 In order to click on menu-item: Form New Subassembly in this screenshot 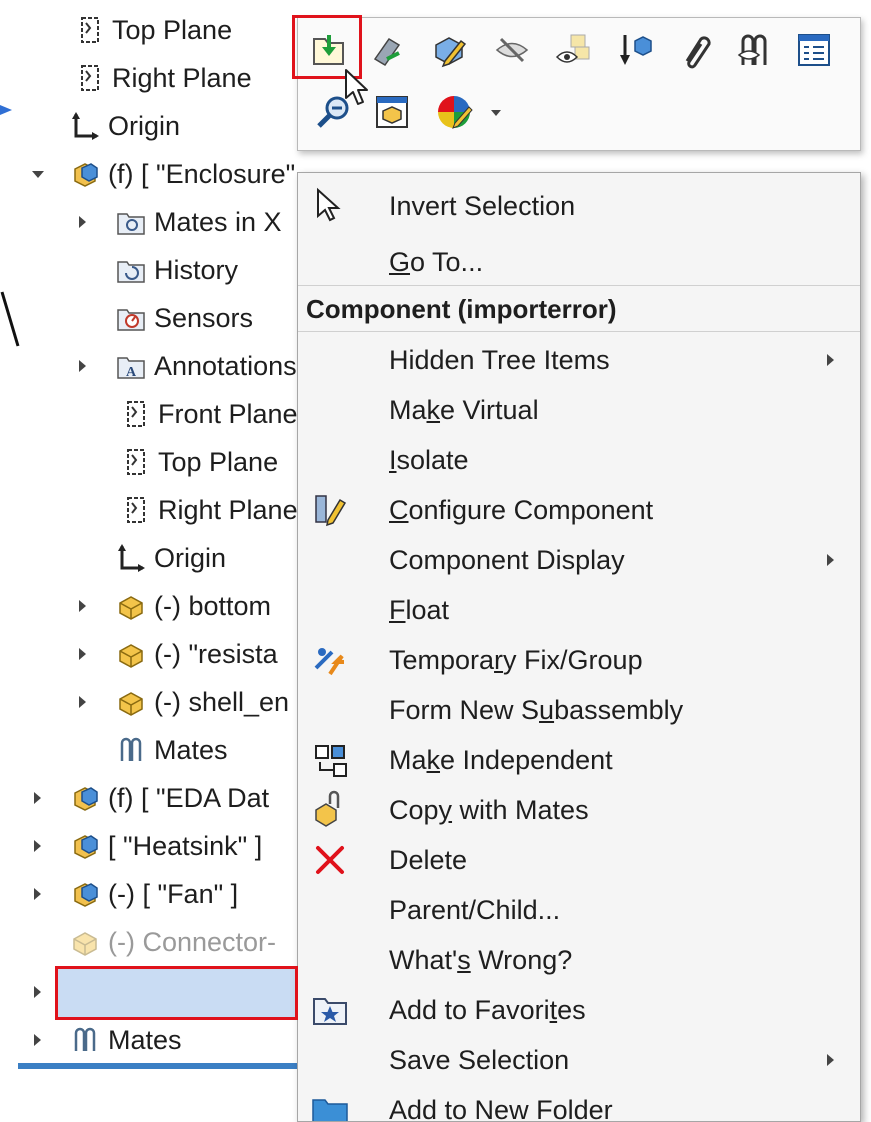, I will do `click(579, 710)`.